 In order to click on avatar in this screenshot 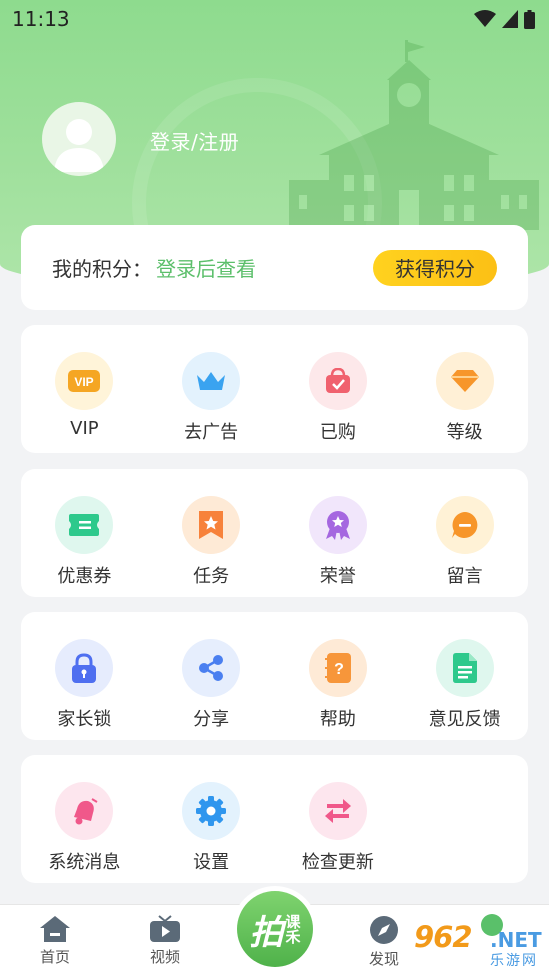, I will do `click(79, 139)`.